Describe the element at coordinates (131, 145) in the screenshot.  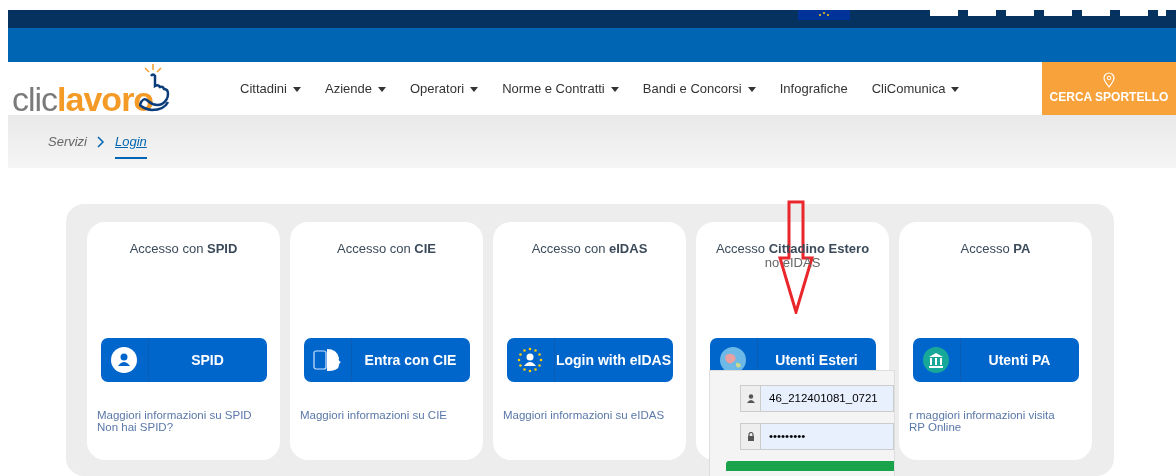
I see `breadcrumb-link: Login` at that location.